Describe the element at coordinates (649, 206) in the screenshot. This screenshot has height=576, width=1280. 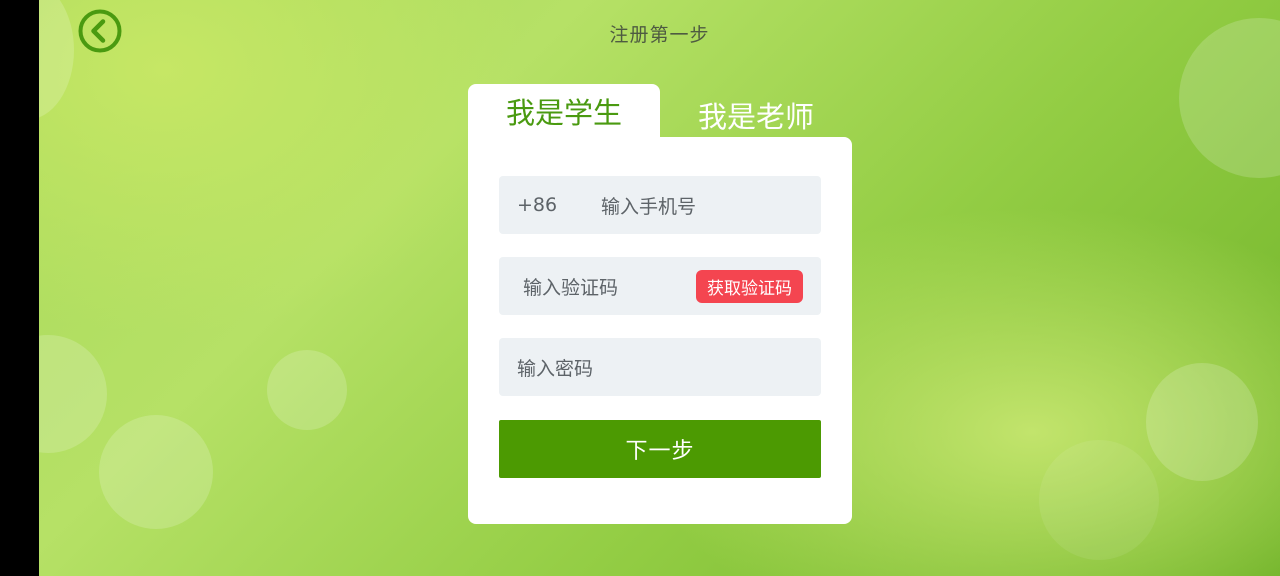
I see `phone-placeholder: 输入手机号` at that location.